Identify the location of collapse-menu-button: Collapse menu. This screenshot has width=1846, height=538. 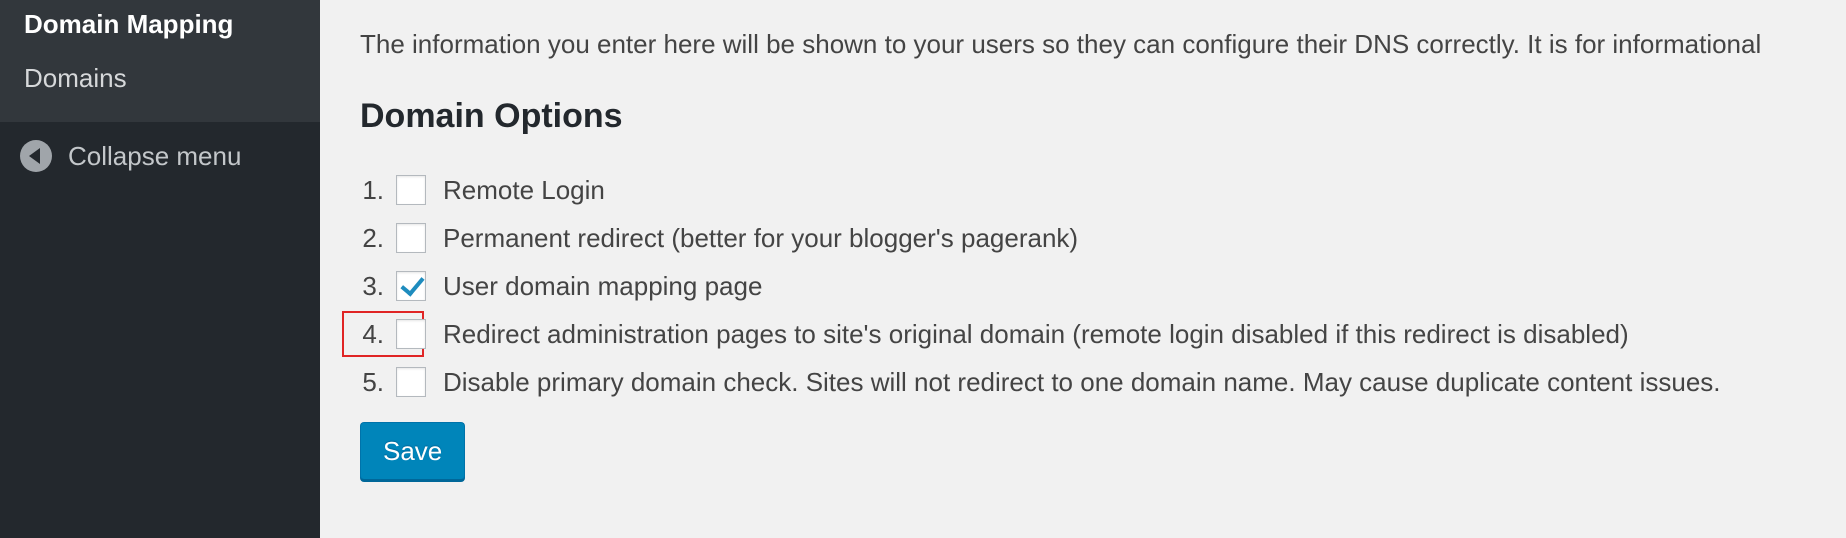
(130, 156).